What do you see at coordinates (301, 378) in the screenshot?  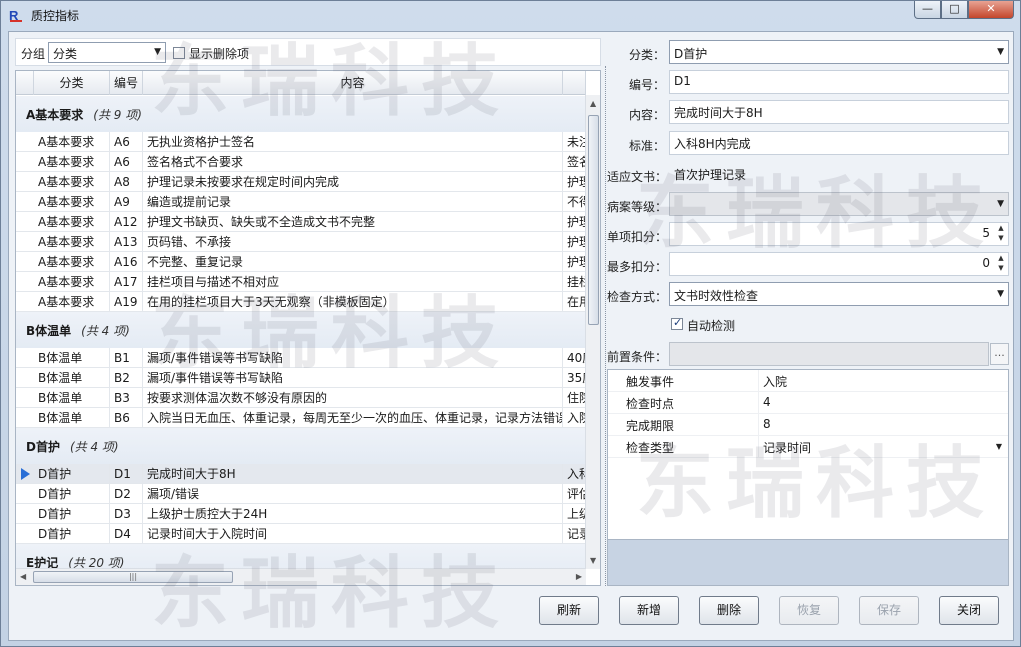 I see `table-row: B体温单B2漏项/事件错误等书写缺陷35度` at bounding box center [301, 378].